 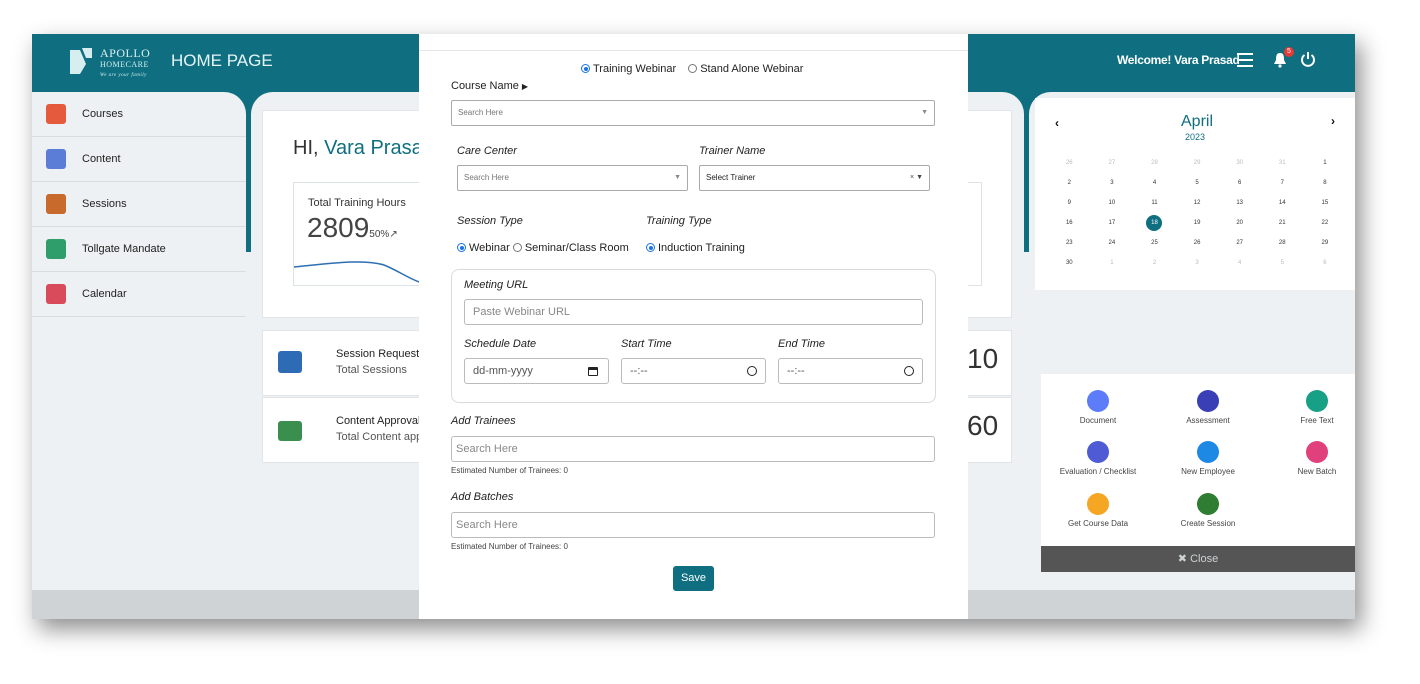 I want to click on trend-up-icon: ↗, so click(x=393, y=234).